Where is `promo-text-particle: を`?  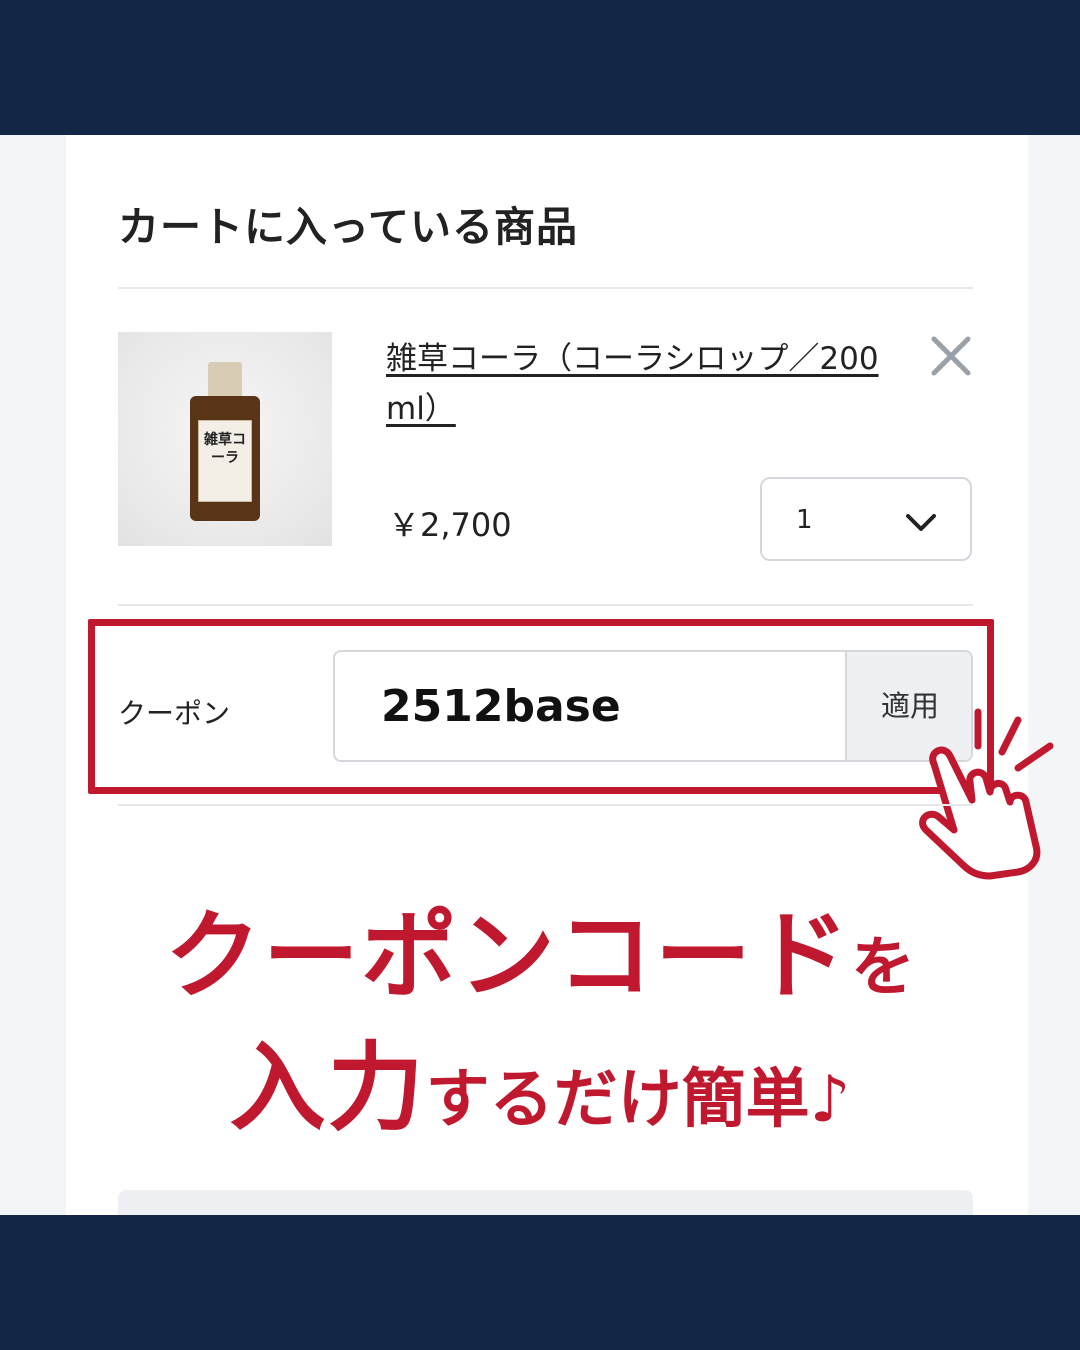 promo-text-particle: を is located at coordinates (883, 968).